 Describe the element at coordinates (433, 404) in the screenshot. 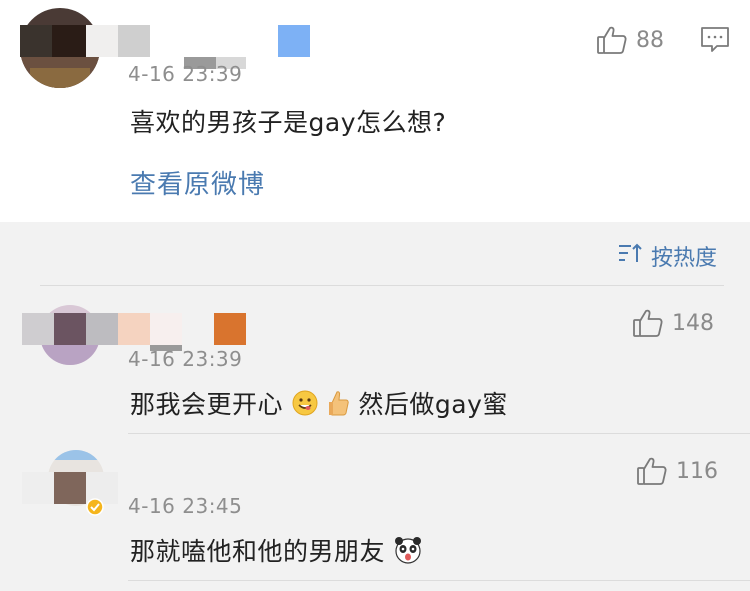

I see `comment-text-part: 然后做gay蜜` at that location.